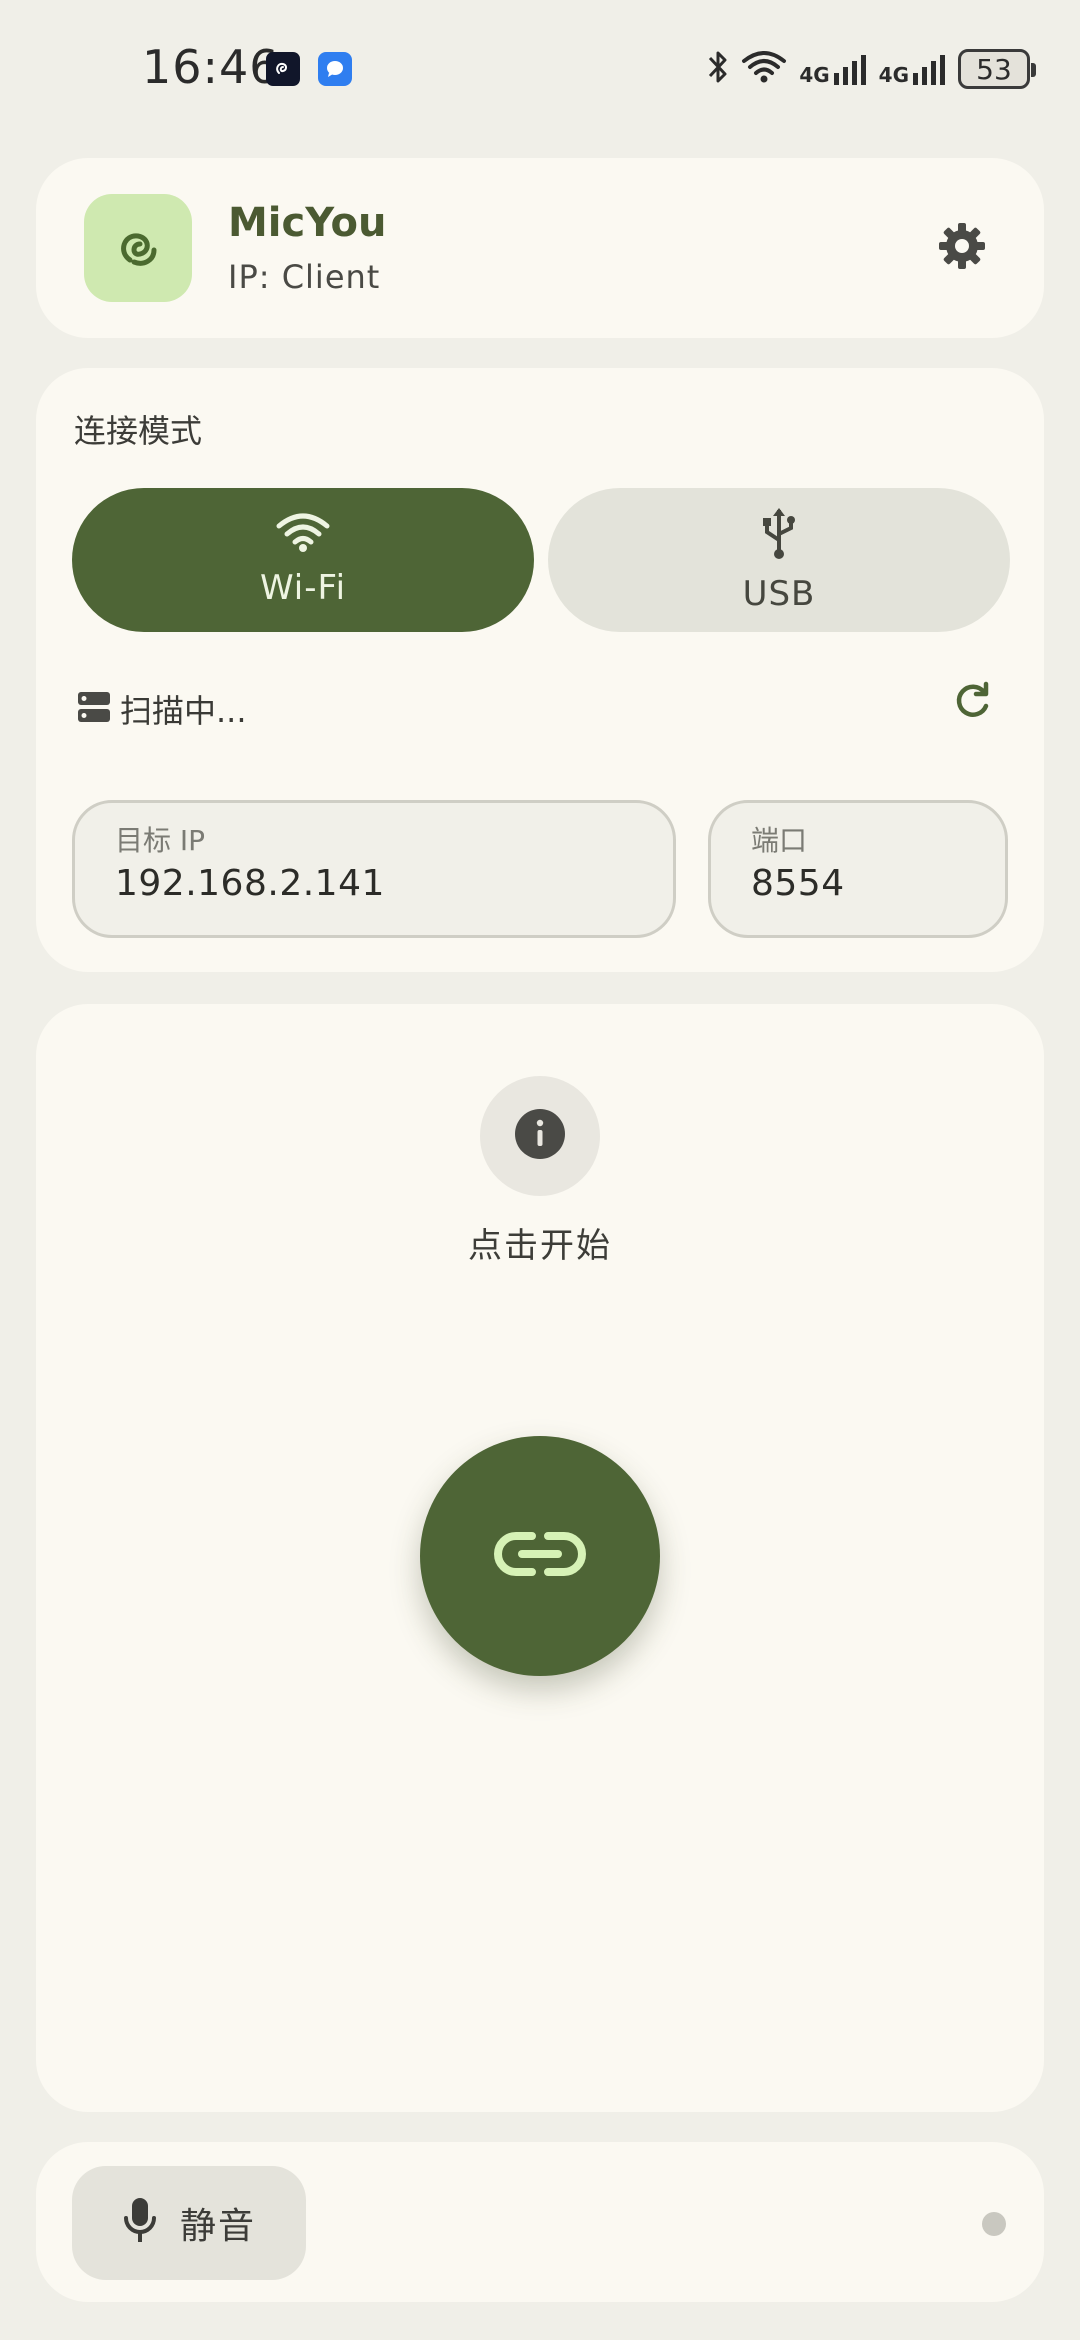 The image size is (1080, 2340). What do you see at coordinates (304, 277) in the screenshot?
I see `app-ip-label: IP: Client` at bounding box center [304, 277].